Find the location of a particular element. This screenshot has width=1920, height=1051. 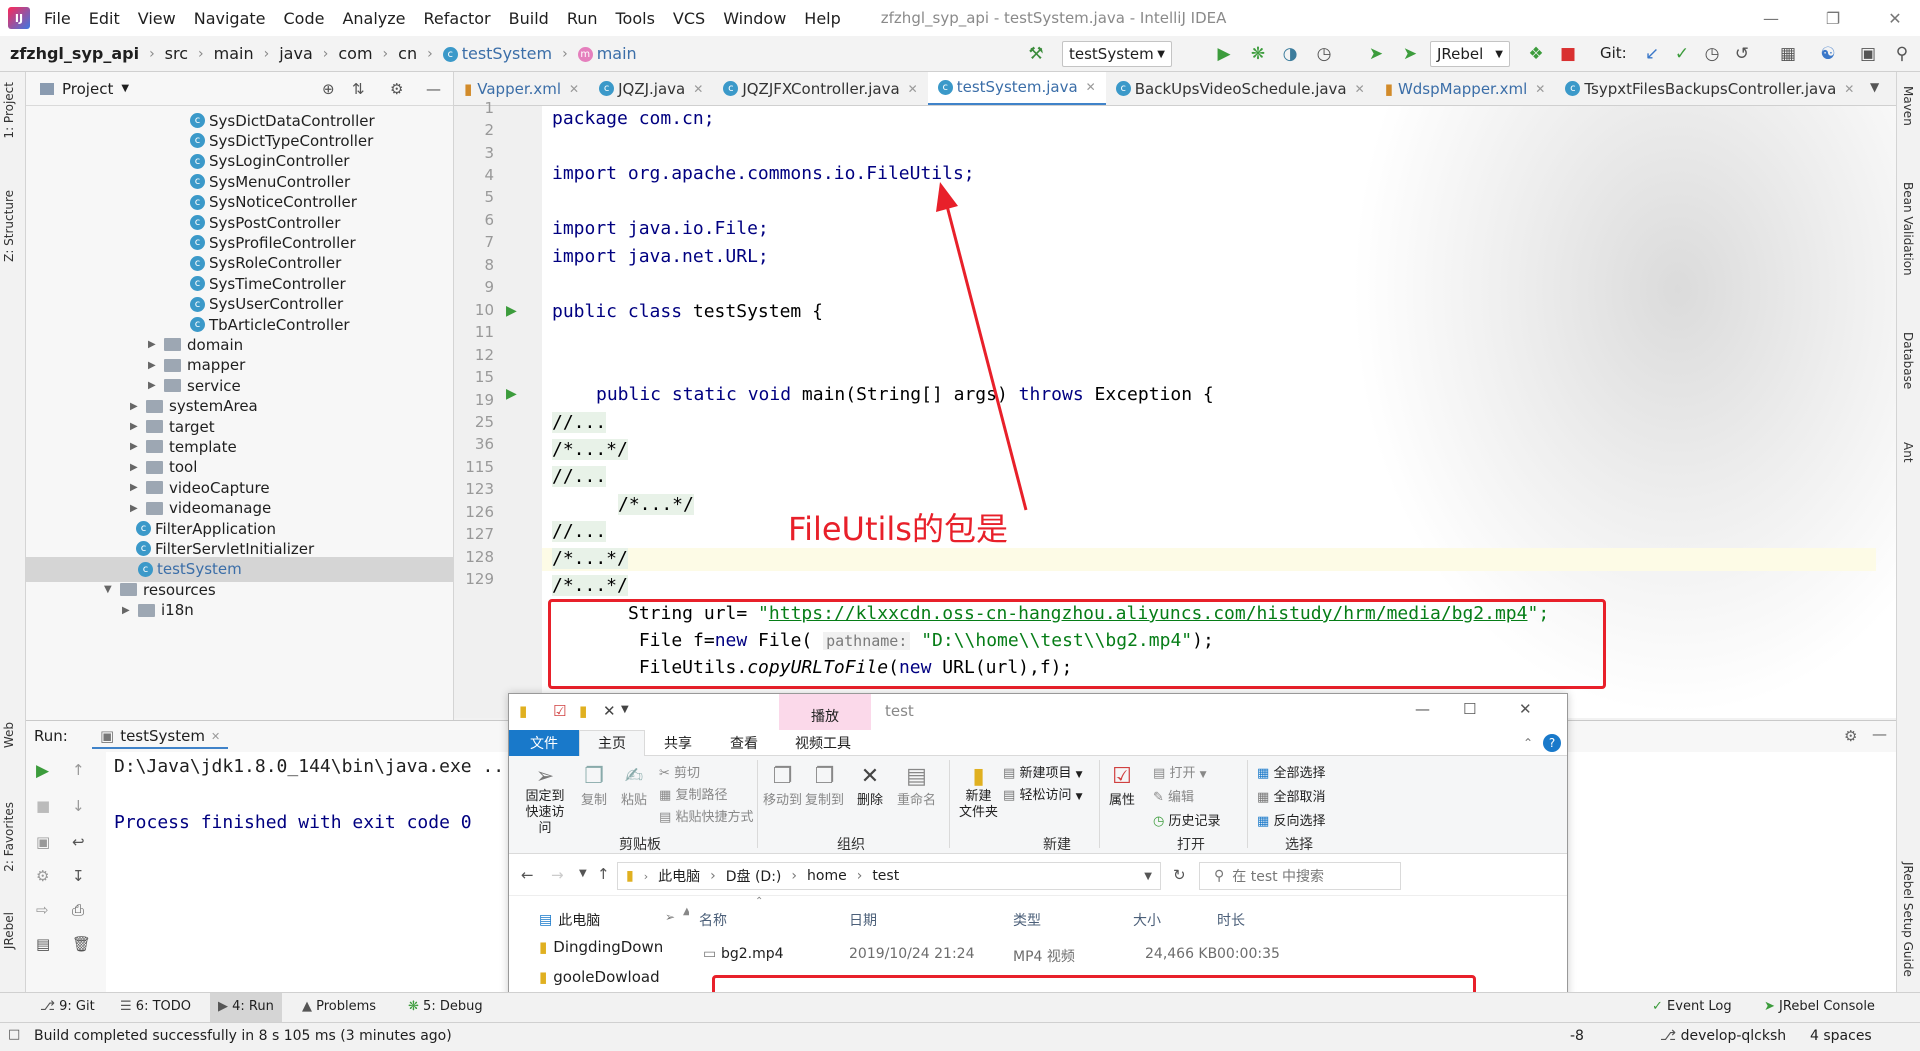

folded-region-25: /*...*/ is located at coordinates (656, 504).